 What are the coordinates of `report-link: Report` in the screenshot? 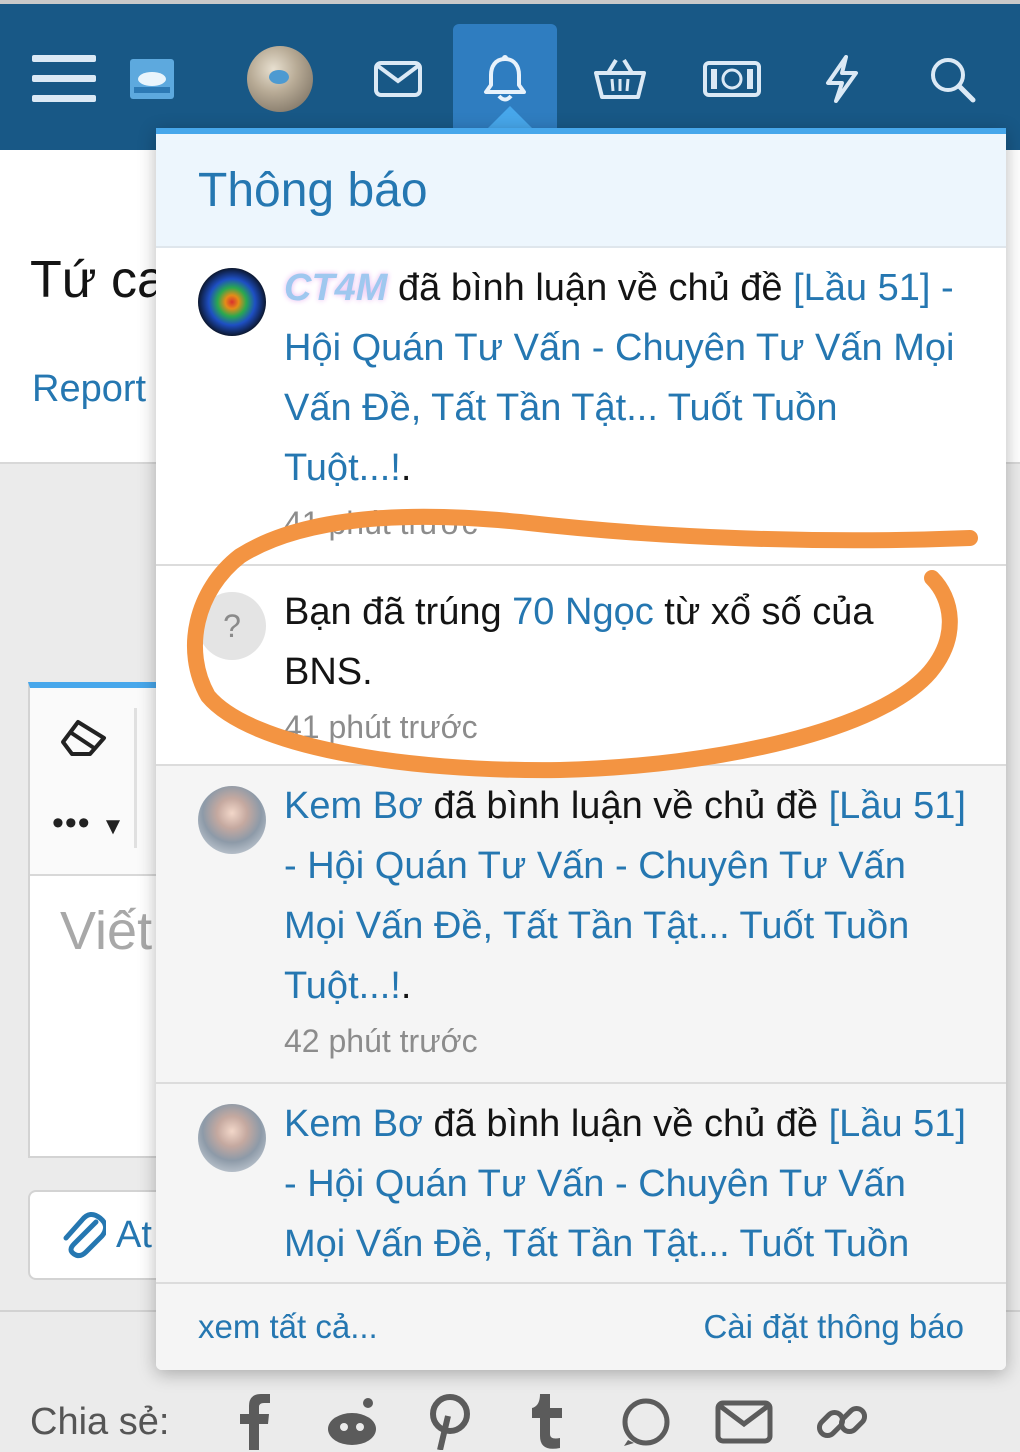 It's located at (89, 389).